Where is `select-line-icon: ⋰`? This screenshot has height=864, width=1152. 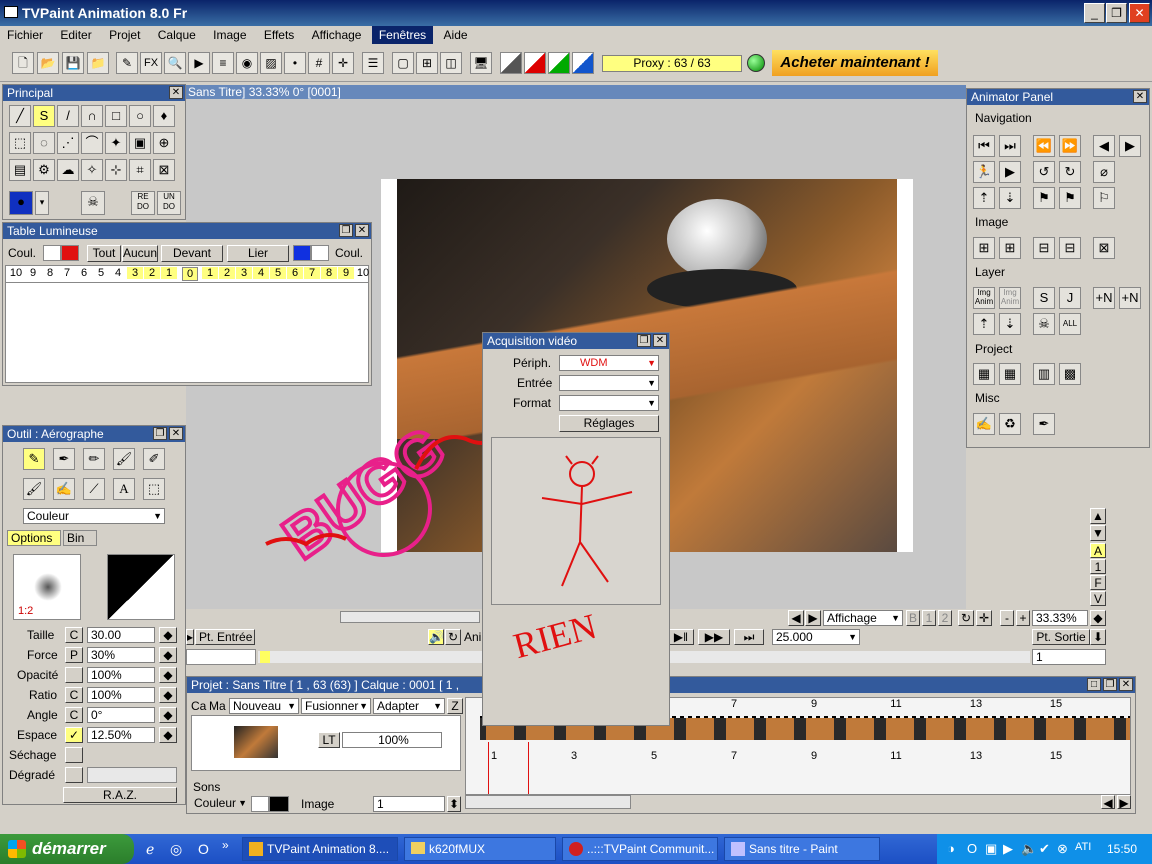
select-line-icon: ⋰ is located at coordinates (68, 143).